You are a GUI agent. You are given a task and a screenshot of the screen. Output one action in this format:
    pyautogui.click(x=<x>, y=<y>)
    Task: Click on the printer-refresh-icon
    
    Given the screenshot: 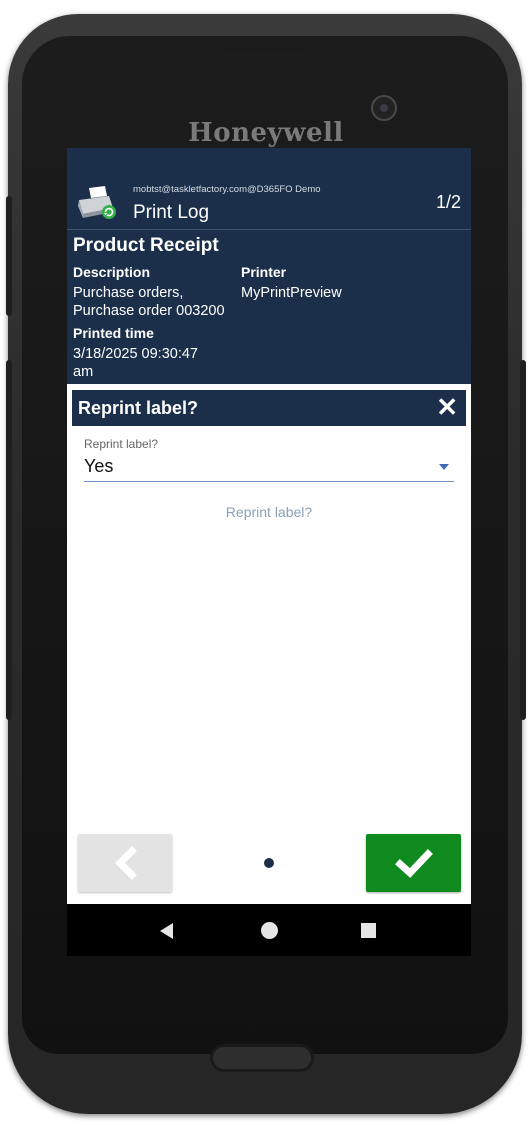 What is the action you would take?
    pyautogui.click(x=97, y=202)
    